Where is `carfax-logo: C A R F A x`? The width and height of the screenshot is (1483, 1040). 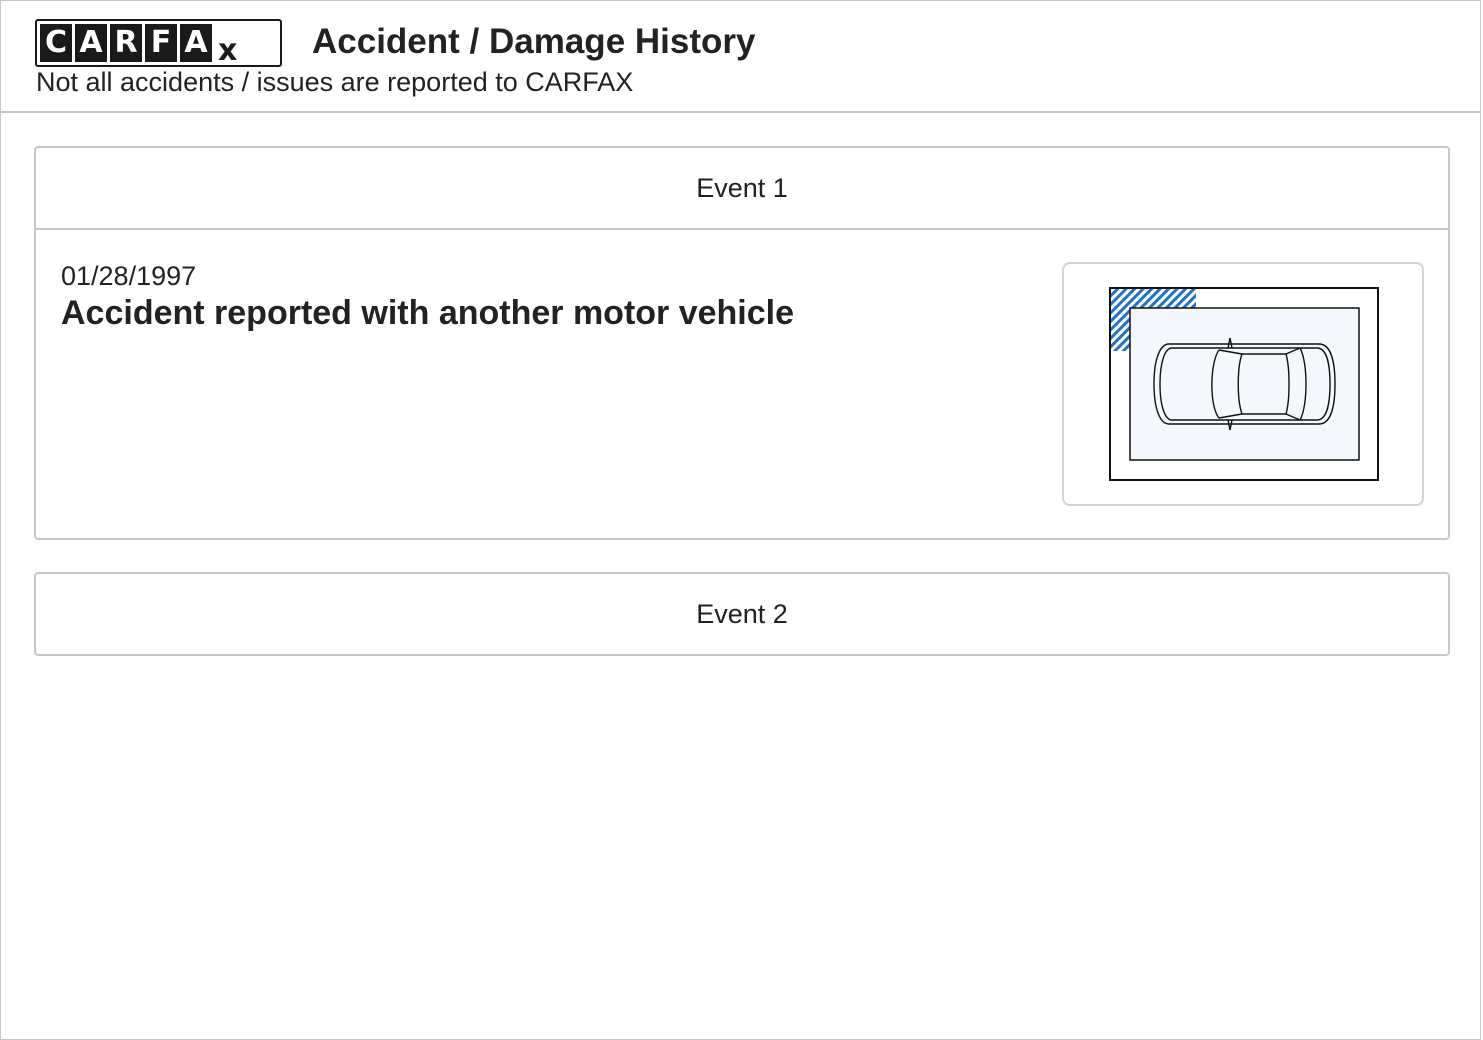
carfax-logo: C A R F A x is located at coordinates (158, 43).